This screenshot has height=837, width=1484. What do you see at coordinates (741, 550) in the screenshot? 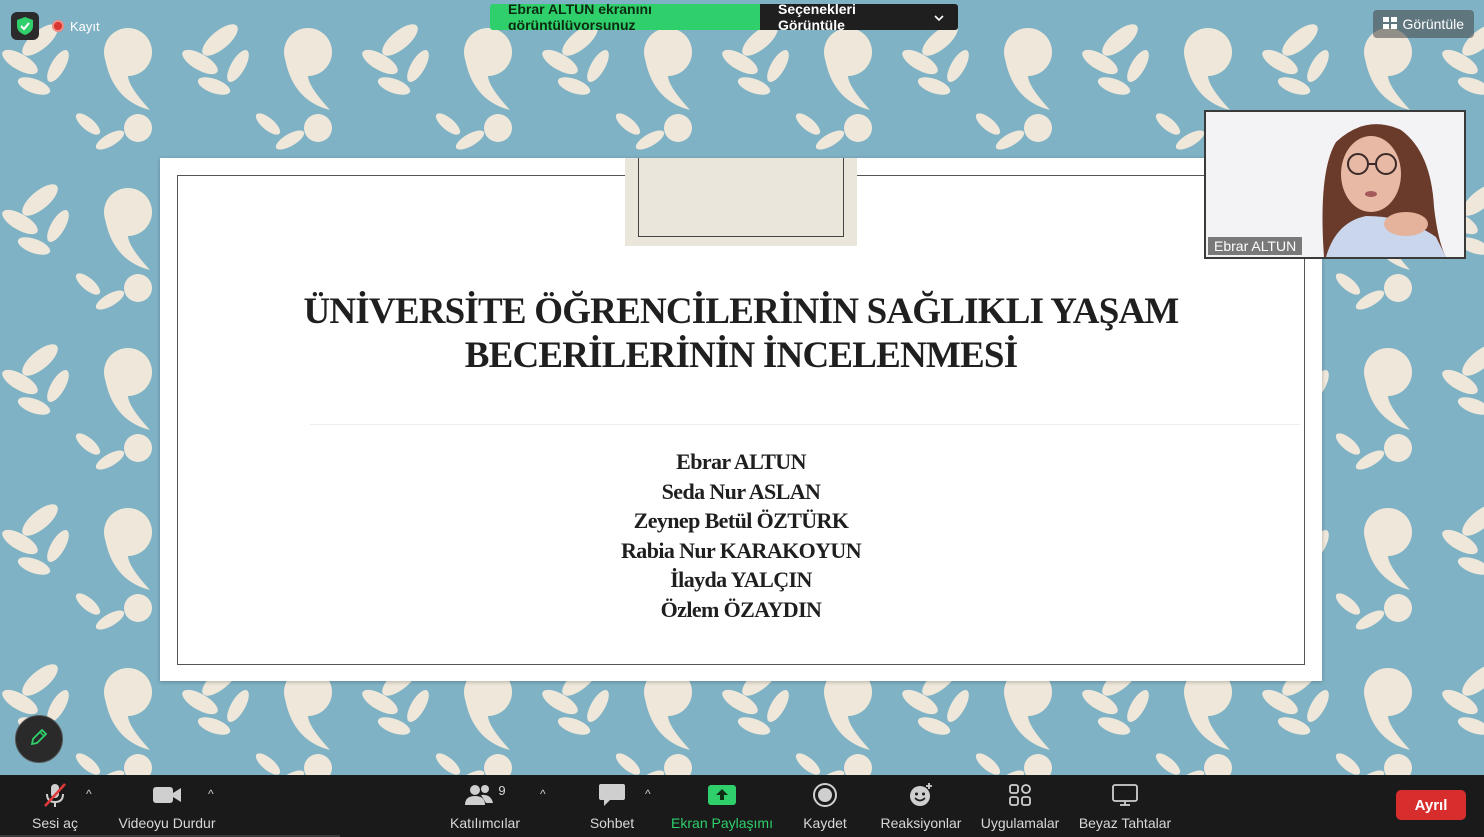
I see `author-name: Rabia Nur KARAKOYUN` at bounding box center [741, 550].